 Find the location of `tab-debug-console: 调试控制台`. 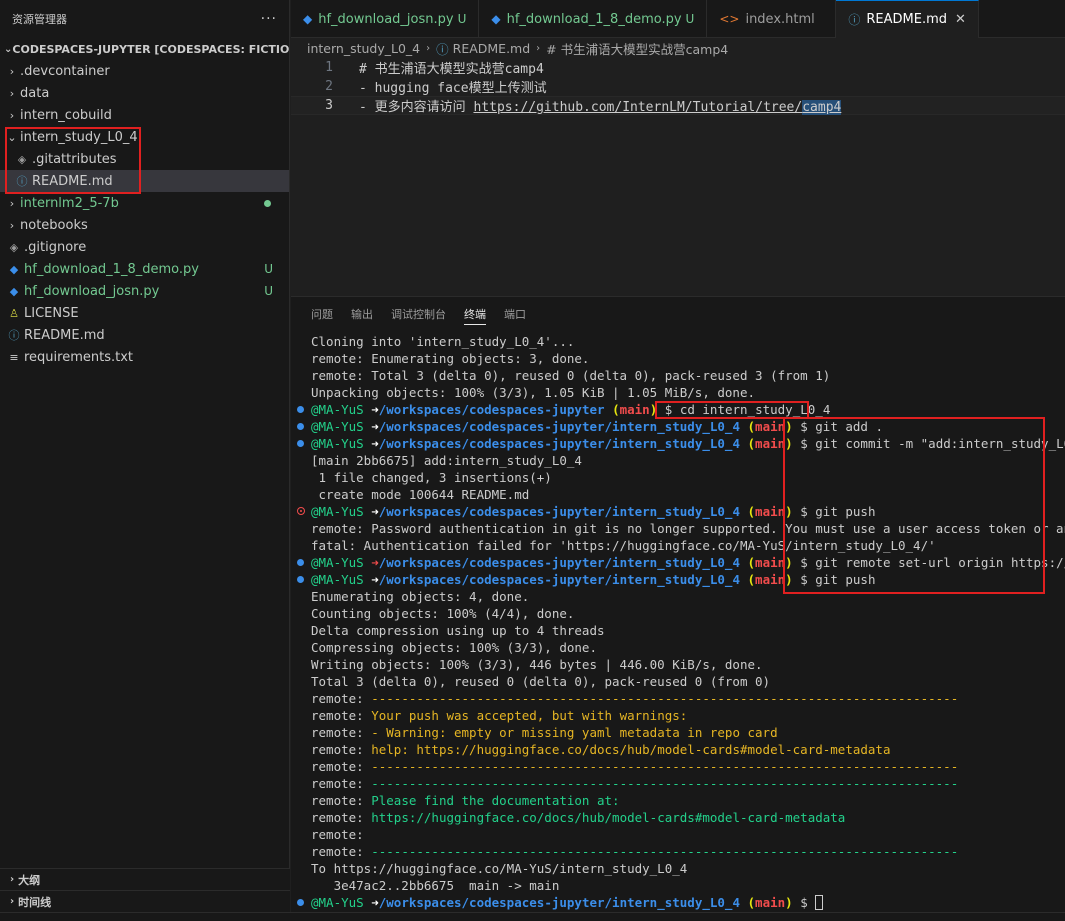

tab-debug-console: 调试控制台 is located at coordinates (418, 315).